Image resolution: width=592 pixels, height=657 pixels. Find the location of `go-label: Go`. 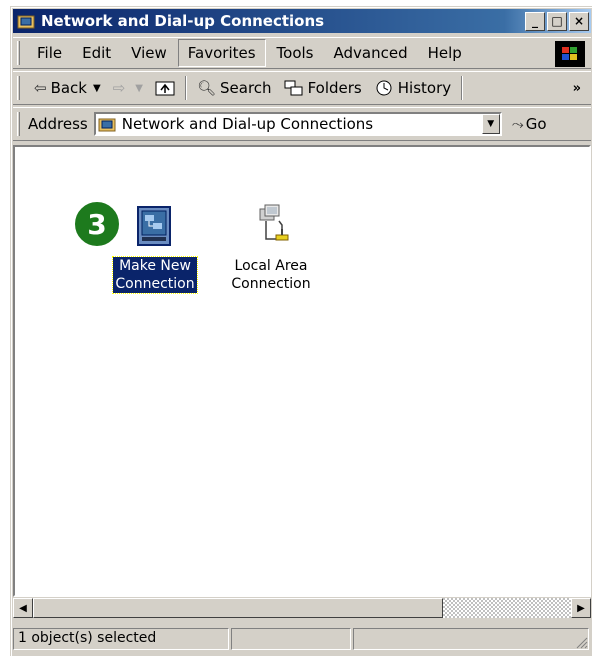

go-label: Go is located at coordinates (536, 124).